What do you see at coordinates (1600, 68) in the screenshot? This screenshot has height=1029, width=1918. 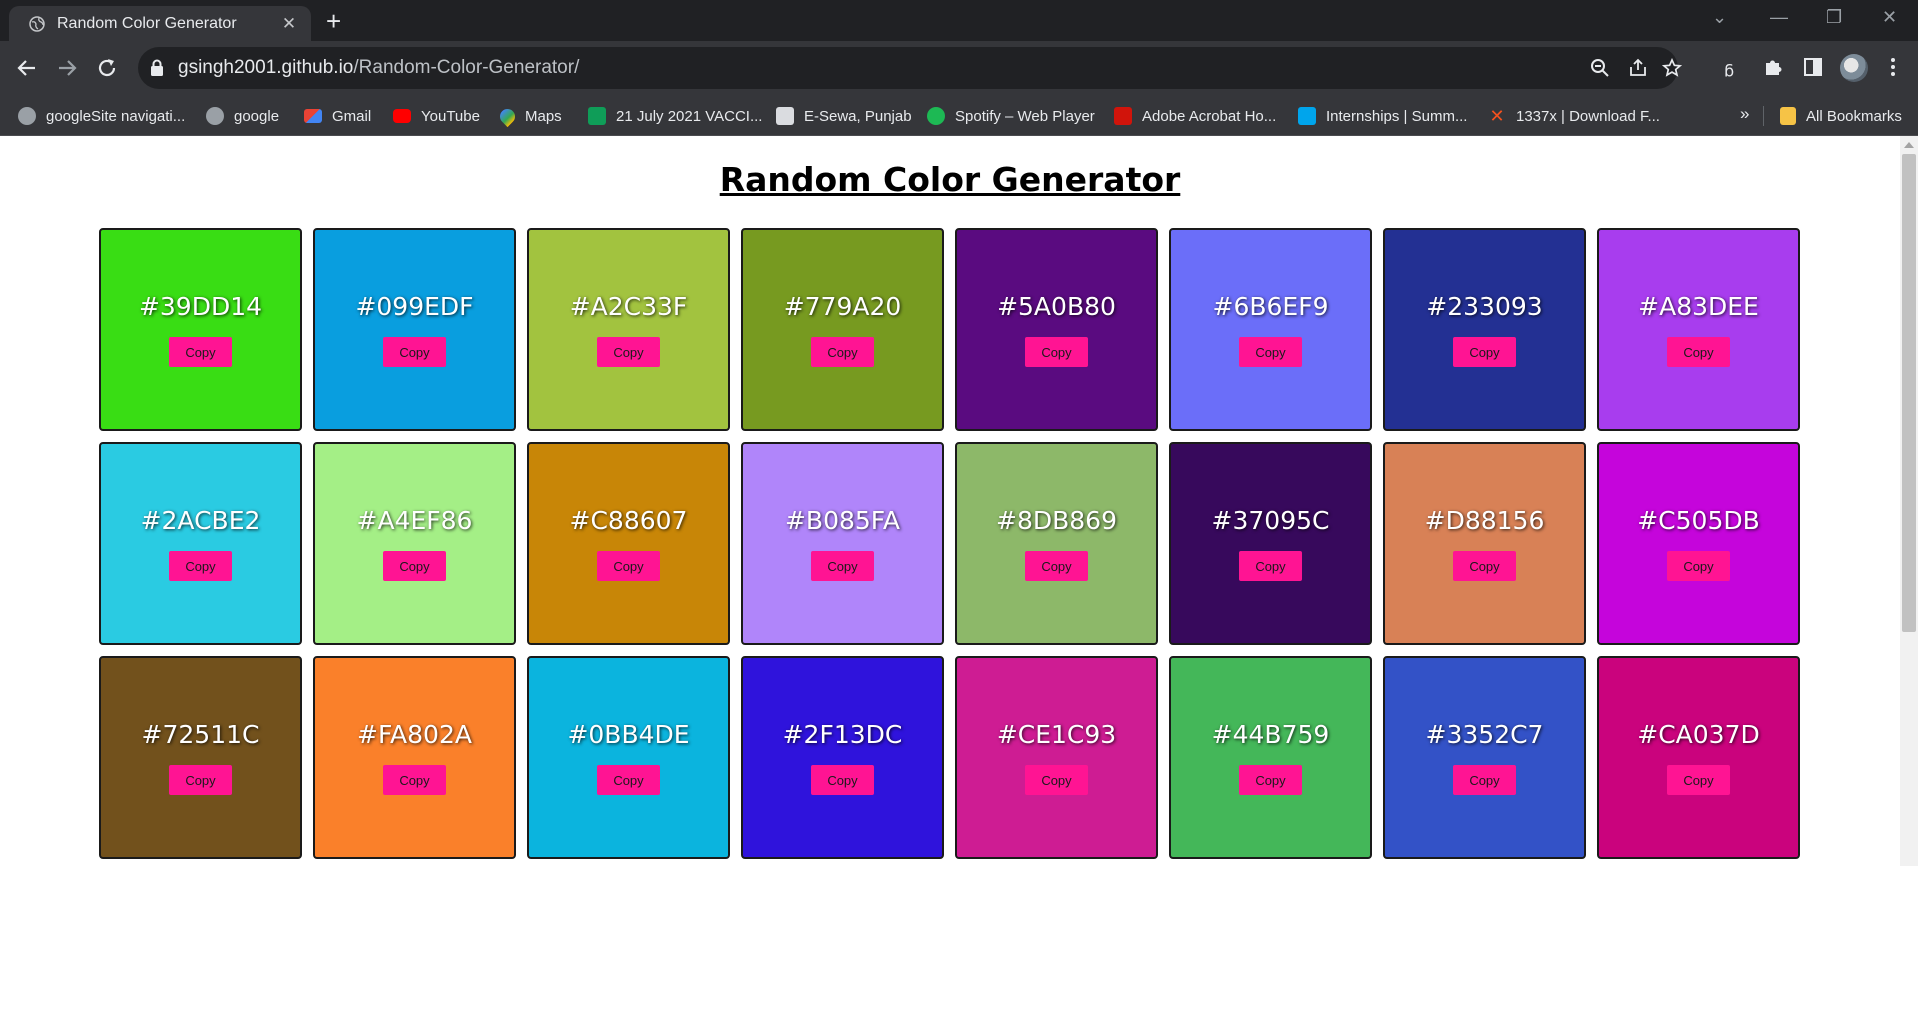 I see `zoom-icon` at bounding box center [1600, 68].